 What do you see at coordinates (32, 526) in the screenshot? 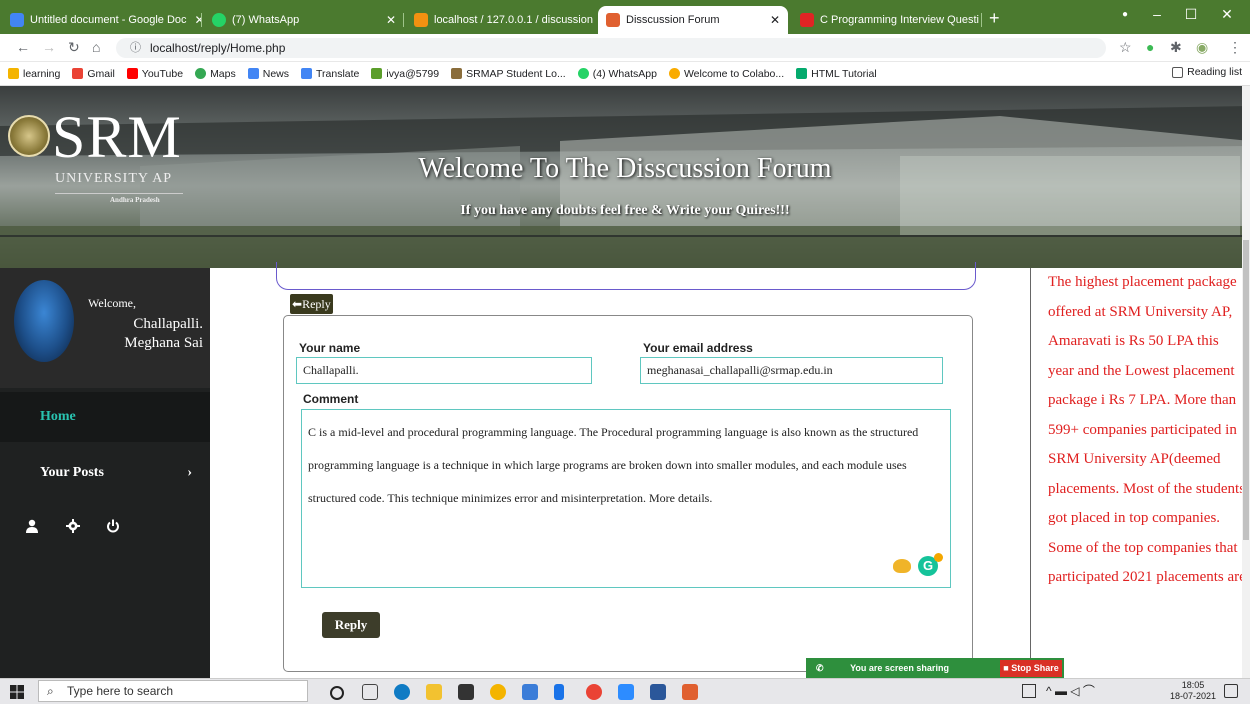
I see `user-icon` at bounding box center [32, 526].